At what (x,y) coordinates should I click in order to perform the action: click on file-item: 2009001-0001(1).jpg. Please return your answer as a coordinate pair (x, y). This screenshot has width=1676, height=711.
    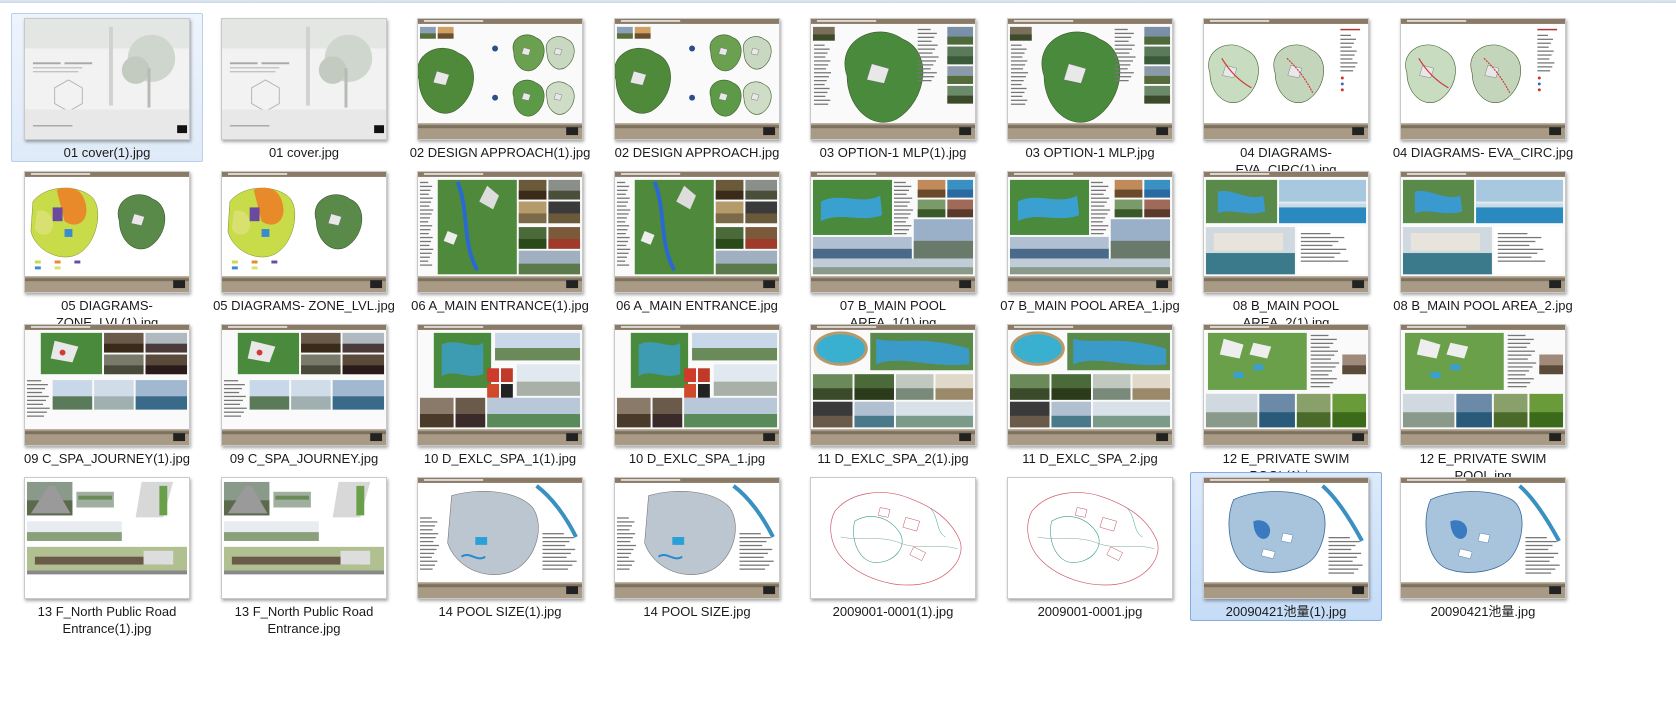
    Looking at the image, I should click on (893, 546).